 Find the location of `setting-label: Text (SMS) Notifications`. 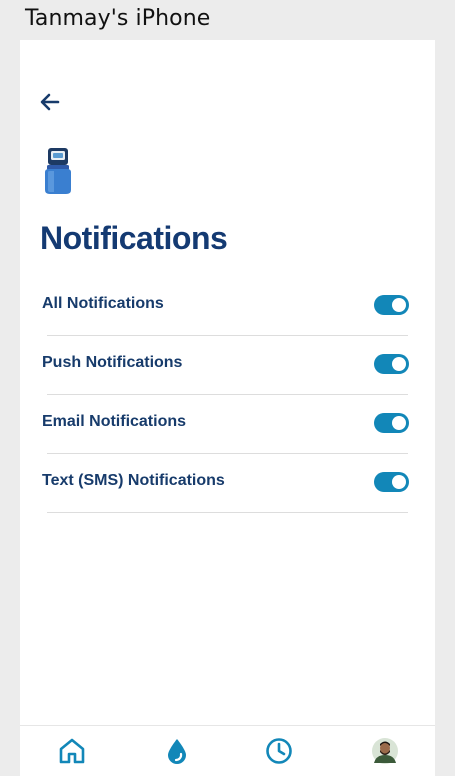

setting-label: Text (SMS) Notifications is located at coordinates (133, 480).